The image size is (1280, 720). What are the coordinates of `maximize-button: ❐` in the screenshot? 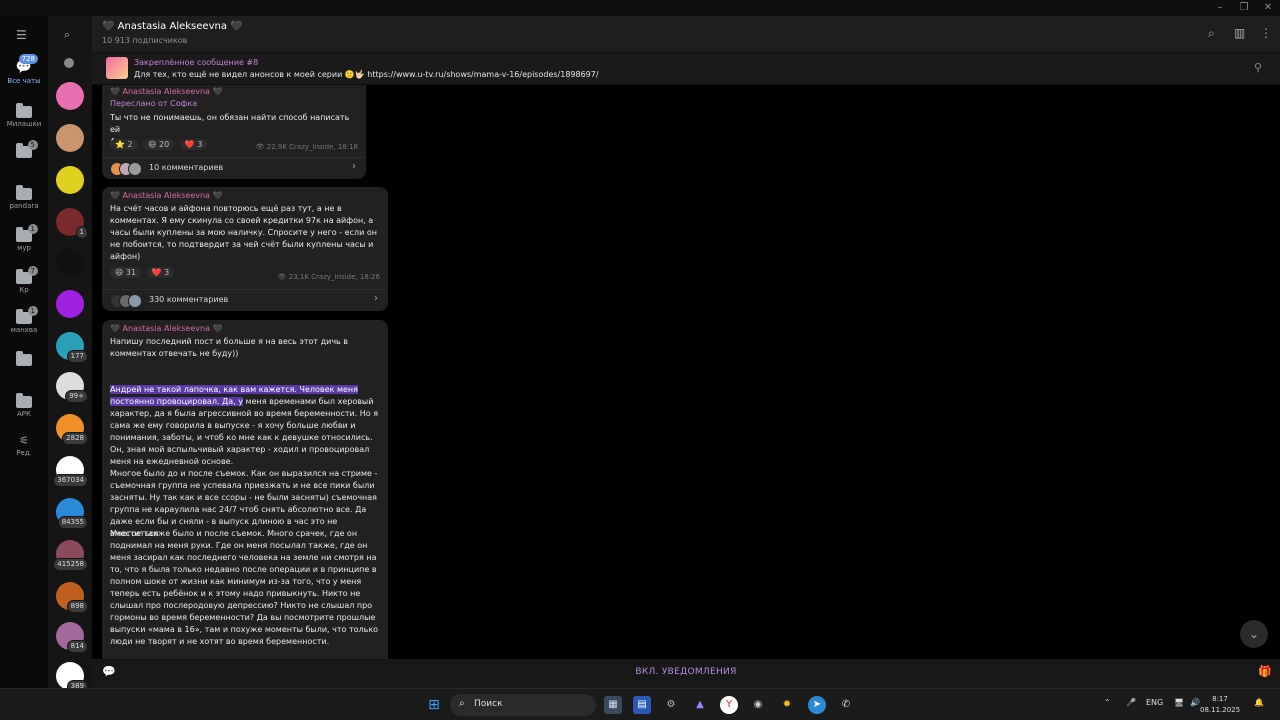 It's located at (1244, 8).